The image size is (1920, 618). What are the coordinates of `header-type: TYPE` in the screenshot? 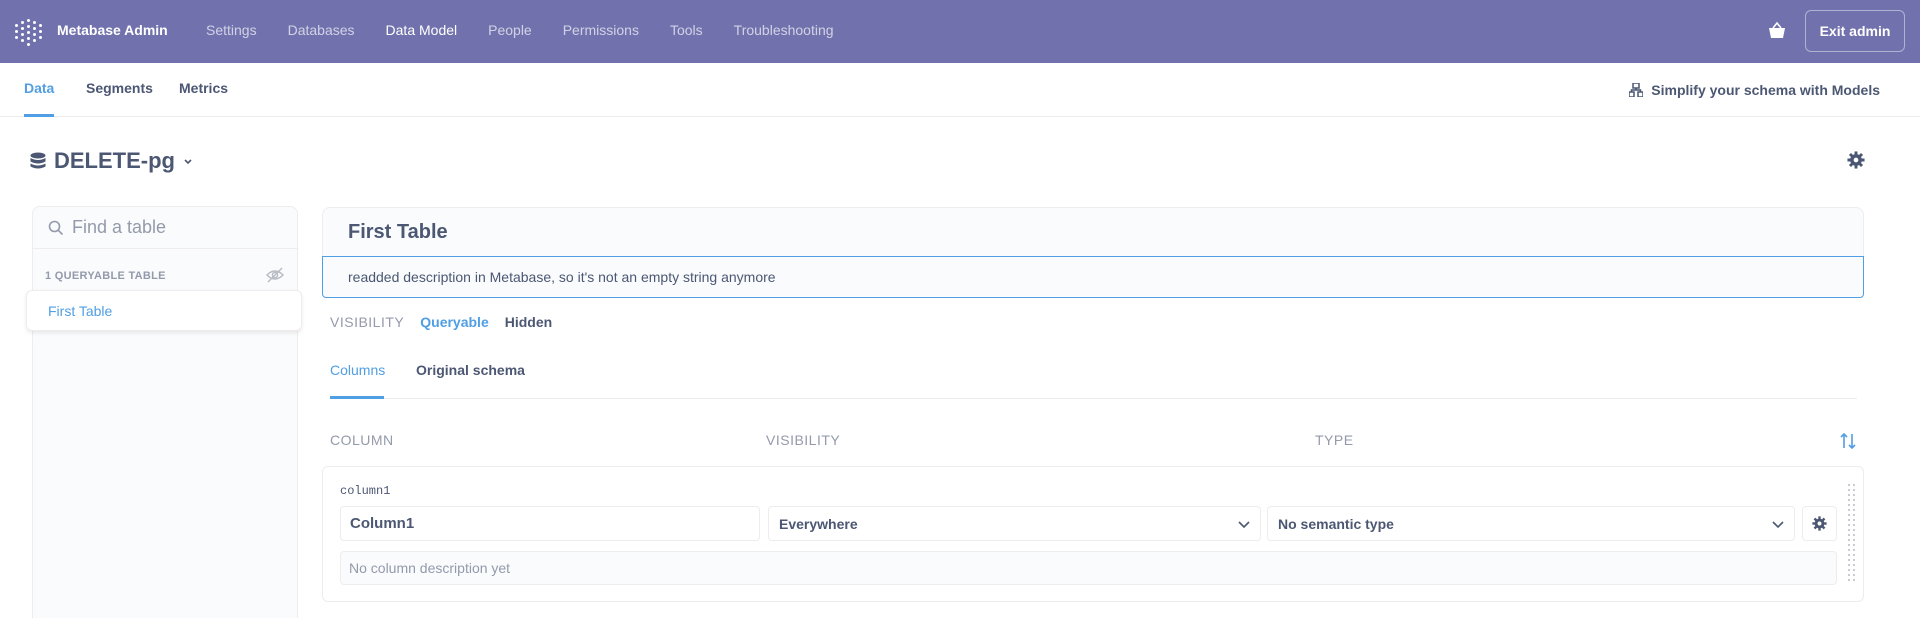 It's located at (1334, 440).